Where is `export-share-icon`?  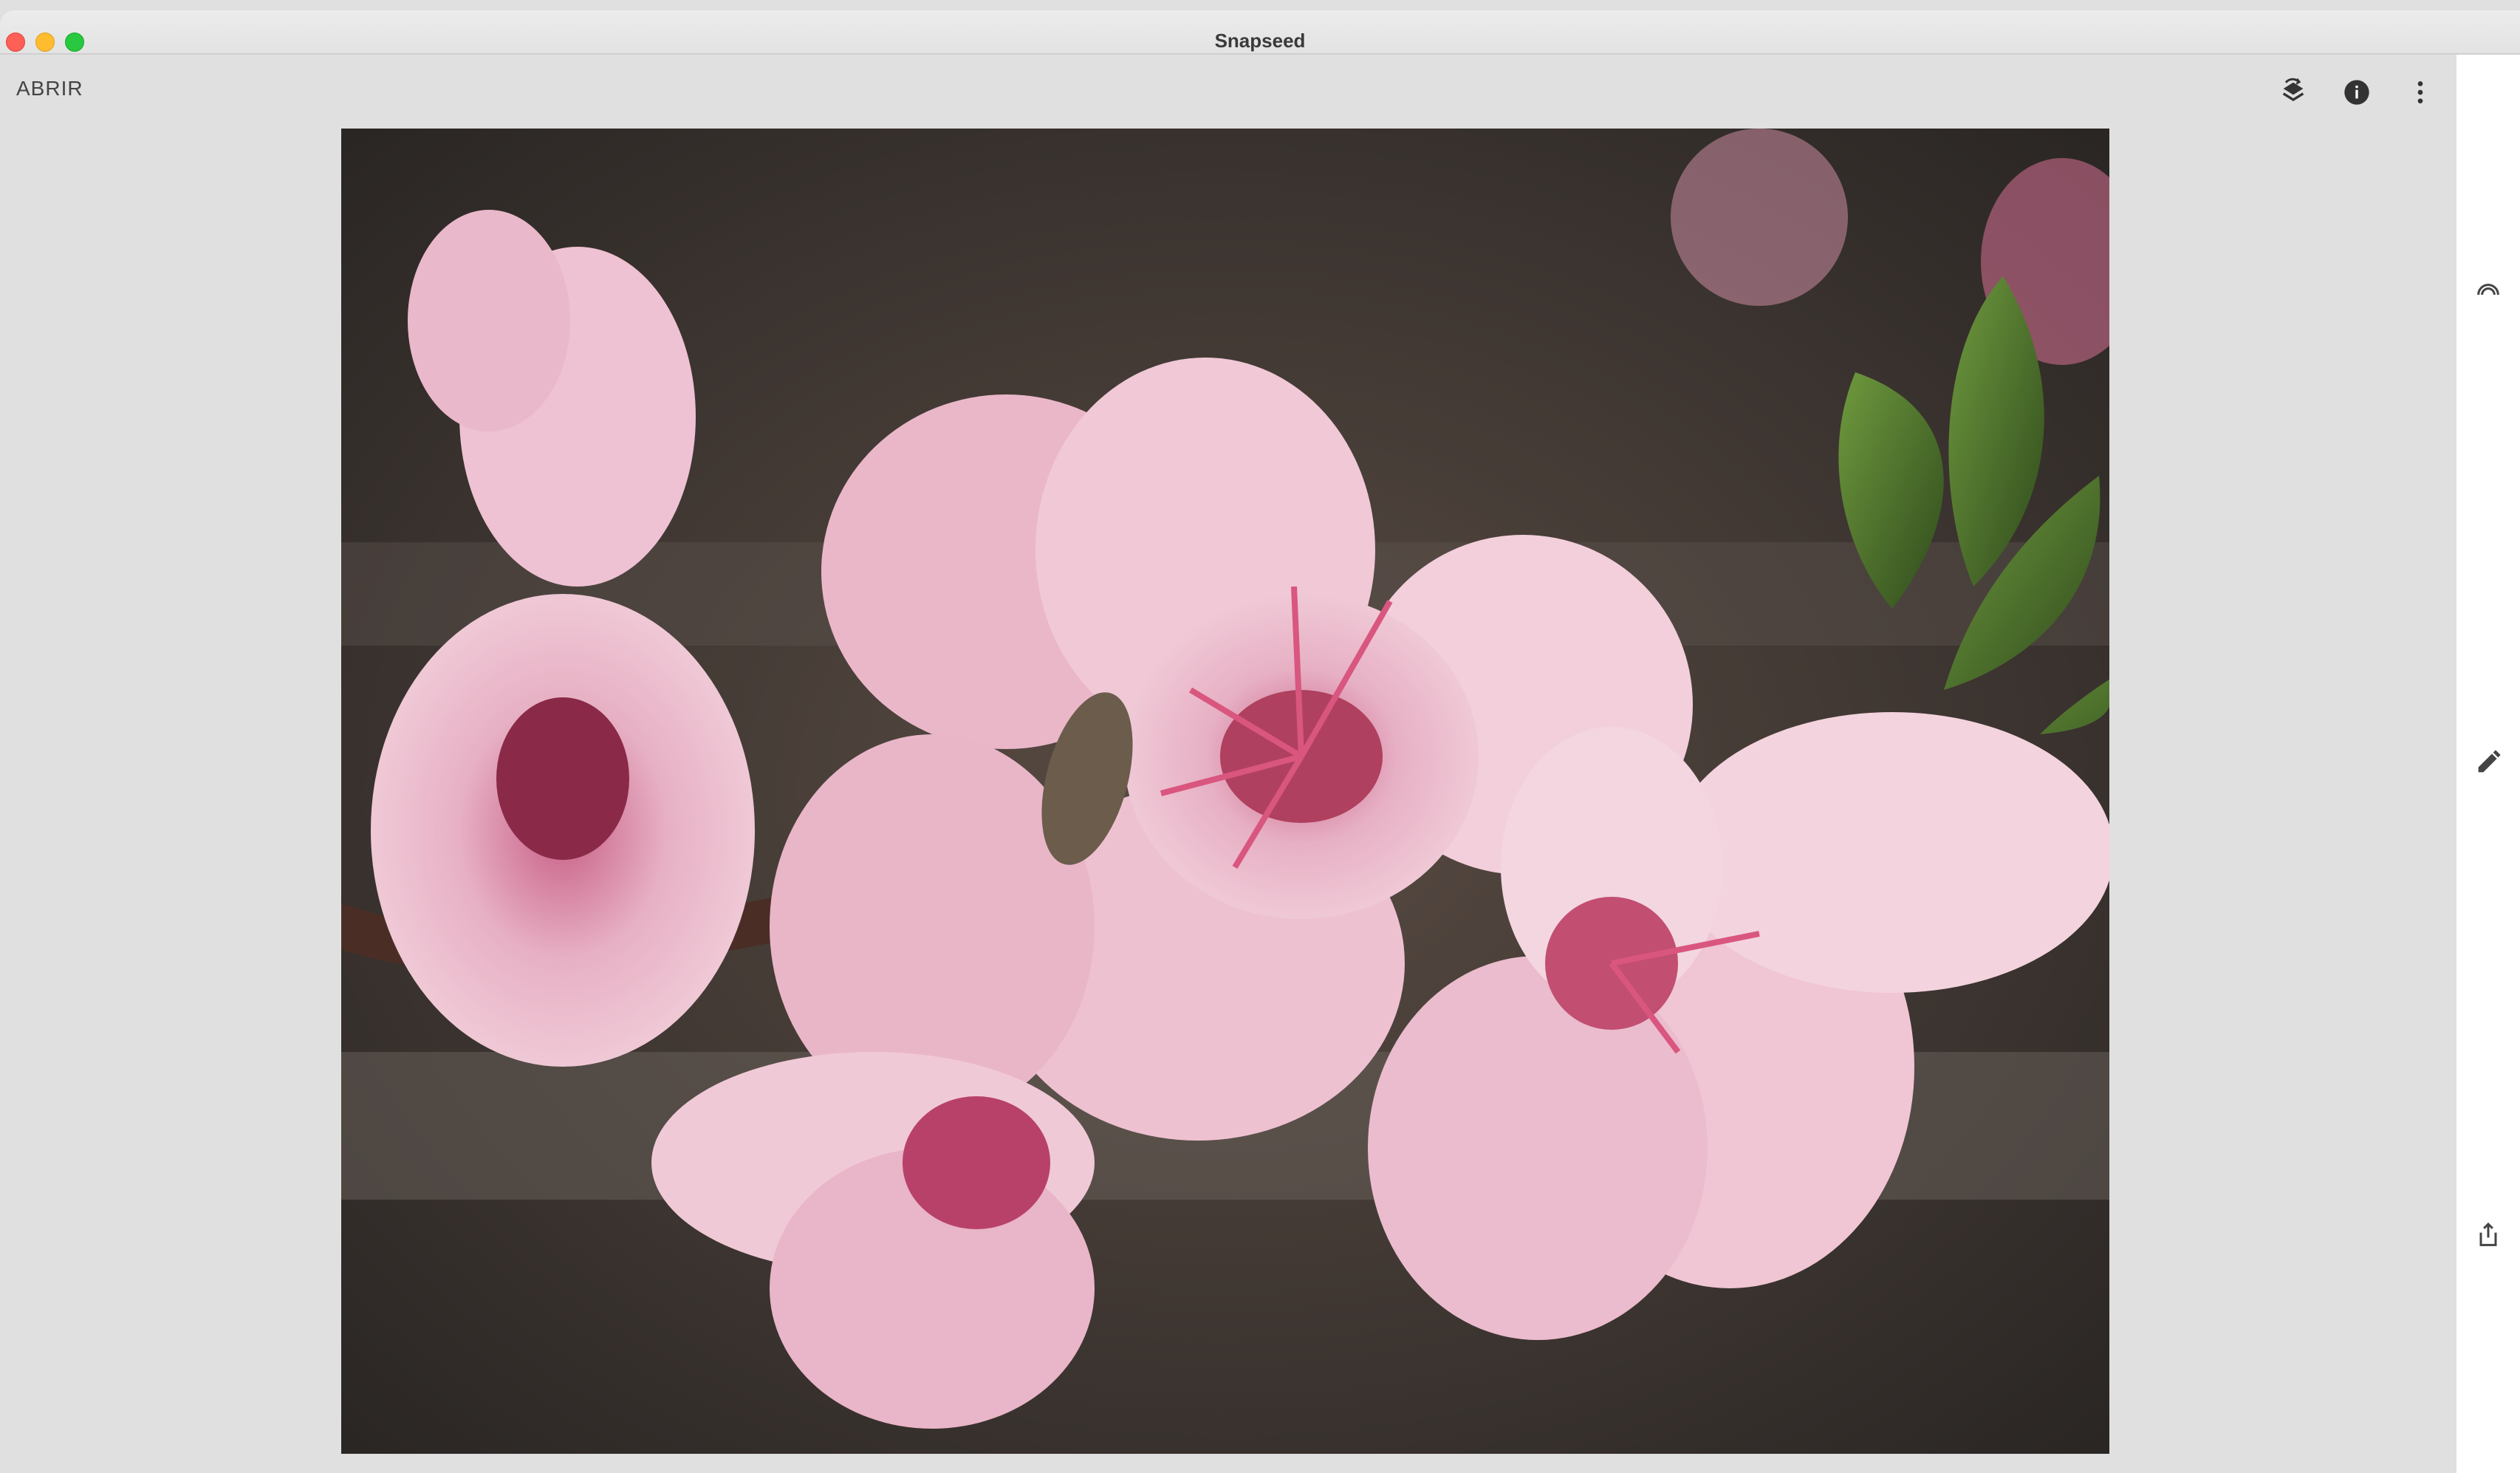
export-share-icon is located at coordinates (2489, 1235).